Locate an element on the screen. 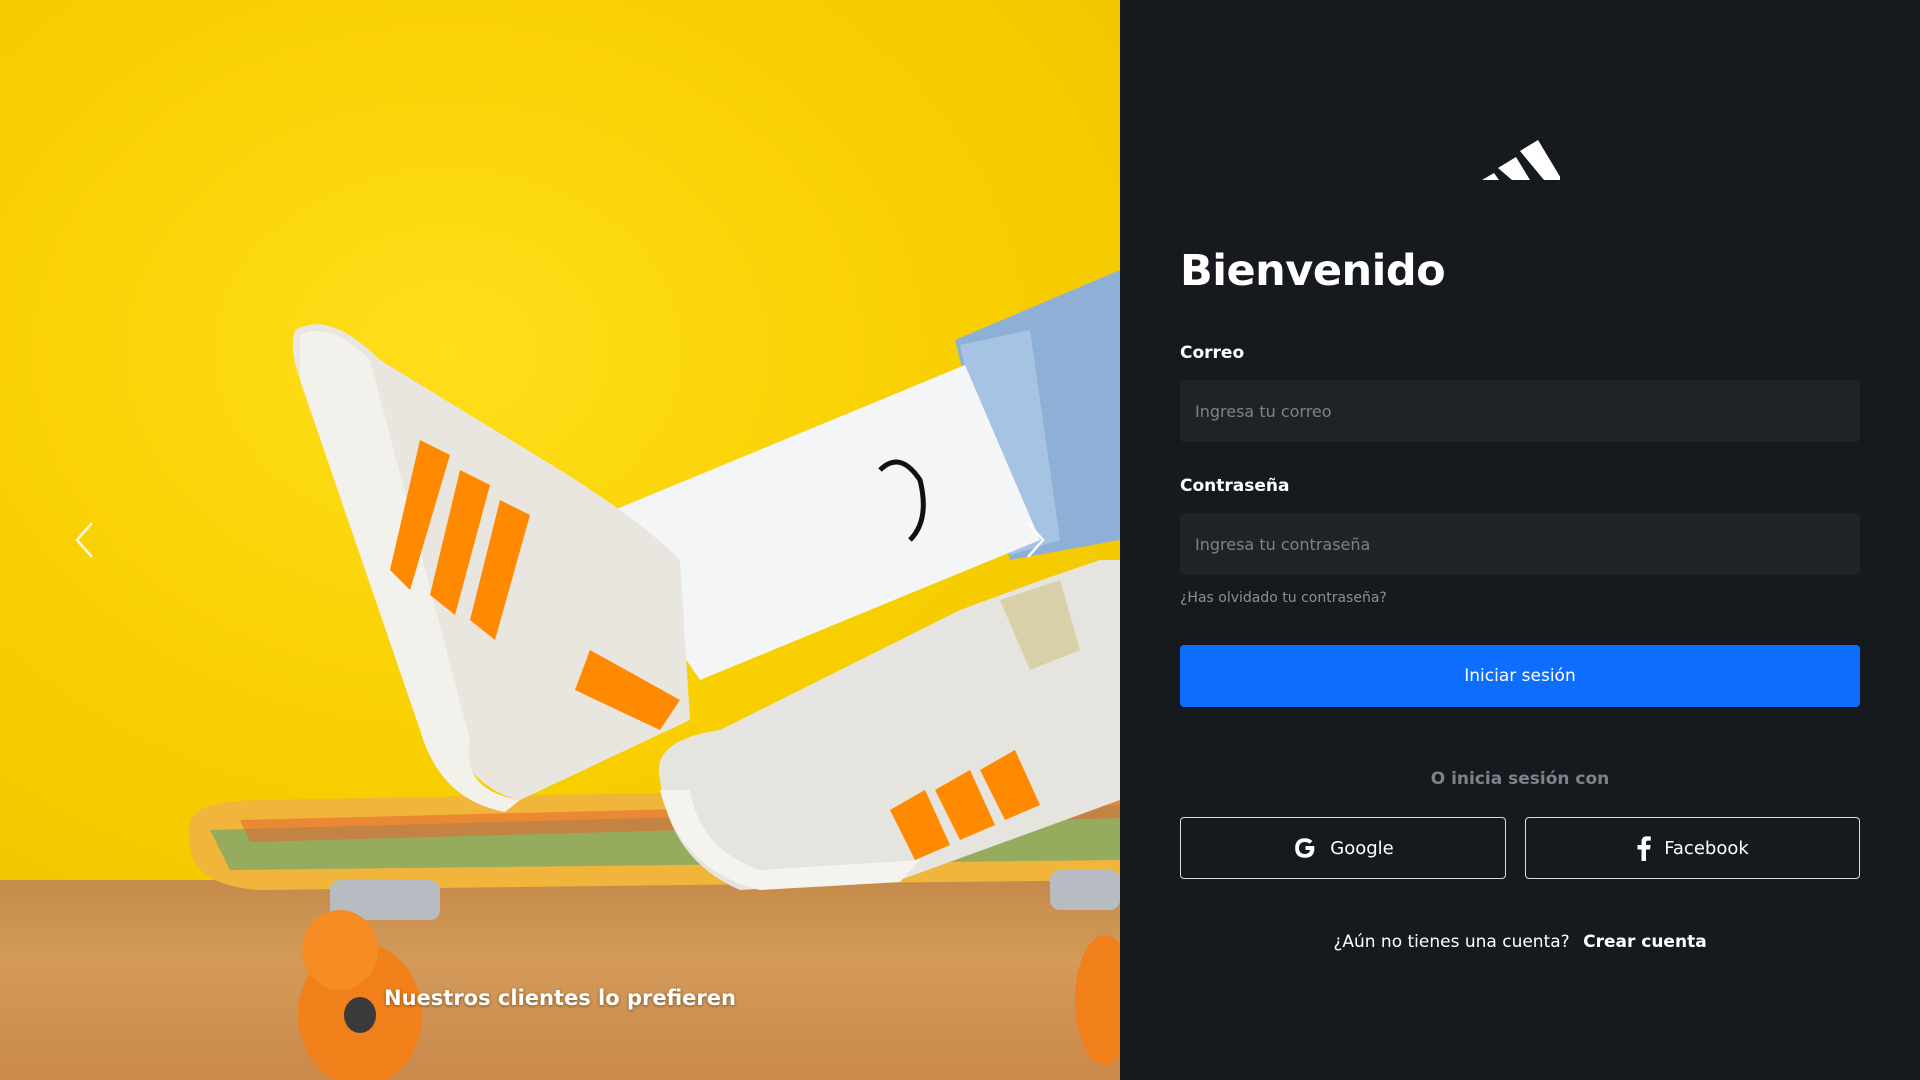 This screenshot has width=1920, height=1080. password-label: Contraseña is located at coordinates (1235, 486).